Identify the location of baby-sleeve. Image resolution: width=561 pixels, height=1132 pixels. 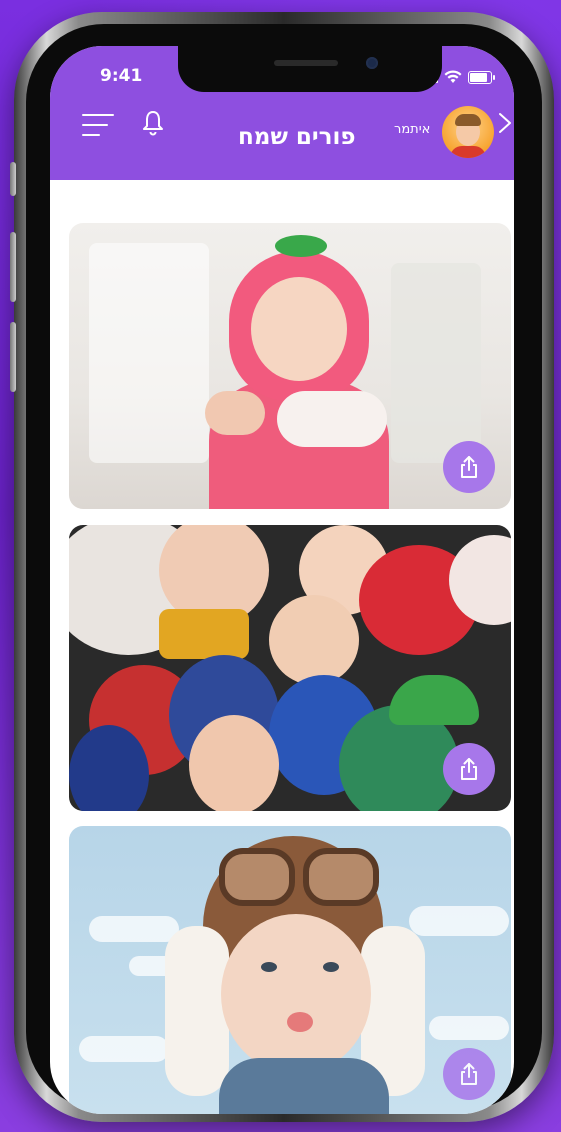
(332, 419).